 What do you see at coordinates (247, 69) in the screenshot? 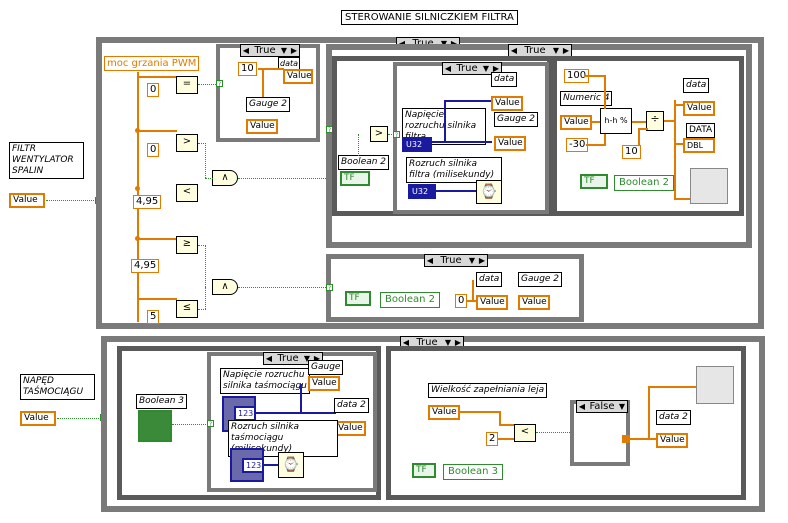
I see `const-ten-a: 10` at bounding box center [247, 69].